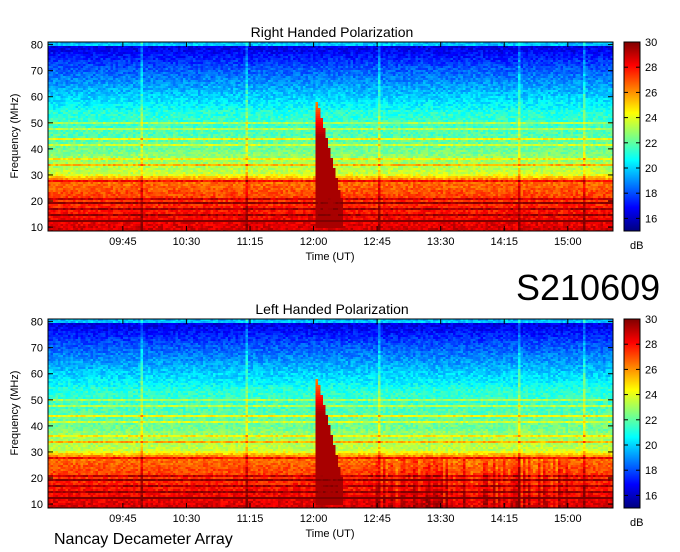 This screenshot has height=552, width=680. Describe the element at coordinates (332, 32) in the screenshot. I see `chart-title: Right Handed Polarization` at that location.